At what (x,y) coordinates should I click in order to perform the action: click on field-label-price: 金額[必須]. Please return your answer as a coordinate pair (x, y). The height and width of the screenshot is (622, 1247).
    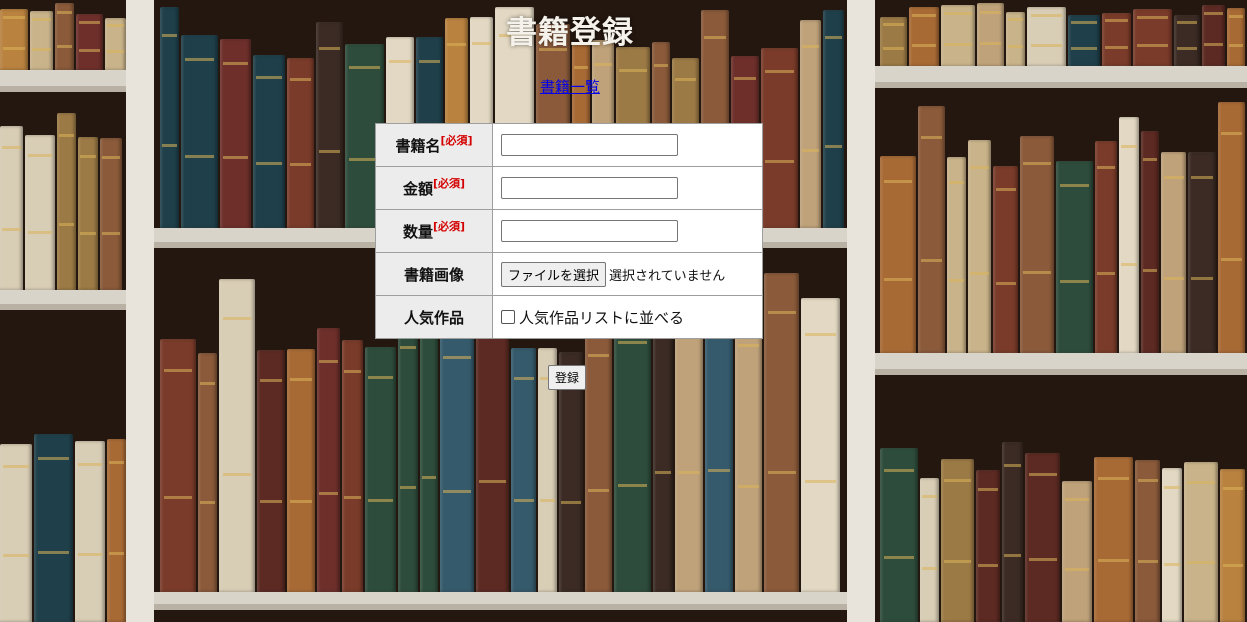
    Looking at the image, I should click on (434, 188).